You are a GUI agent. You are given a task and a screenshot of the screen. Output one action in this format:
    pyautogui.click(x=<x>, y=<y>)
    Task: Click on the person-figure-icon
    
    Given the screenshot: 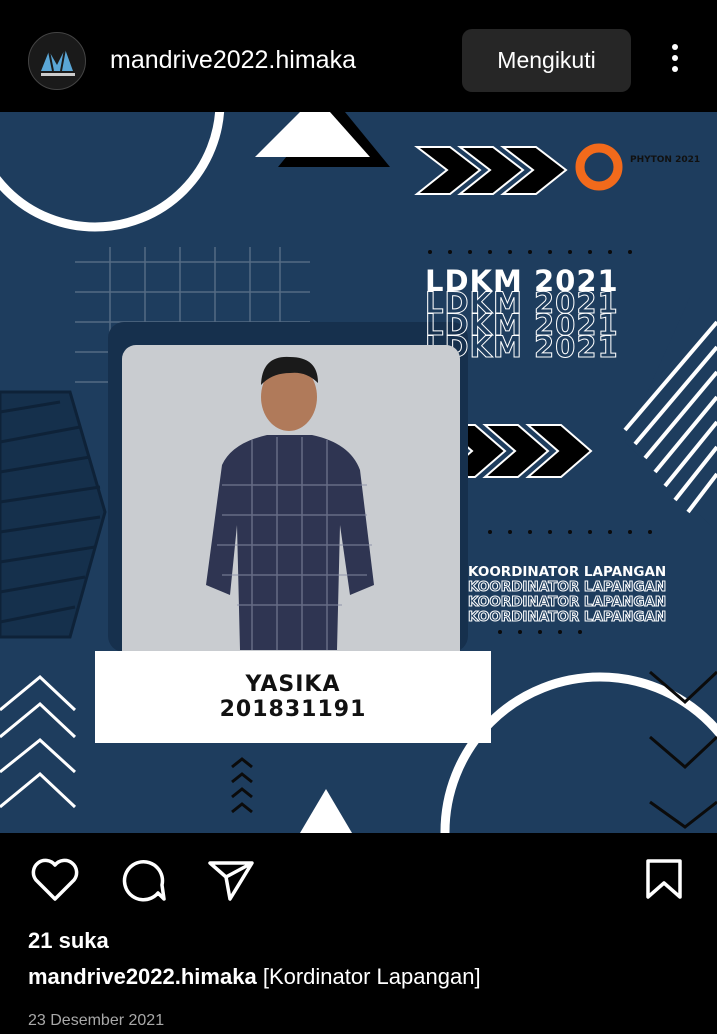 What is the action you would take?
    pyautogui.click(x=290, y=503)
    